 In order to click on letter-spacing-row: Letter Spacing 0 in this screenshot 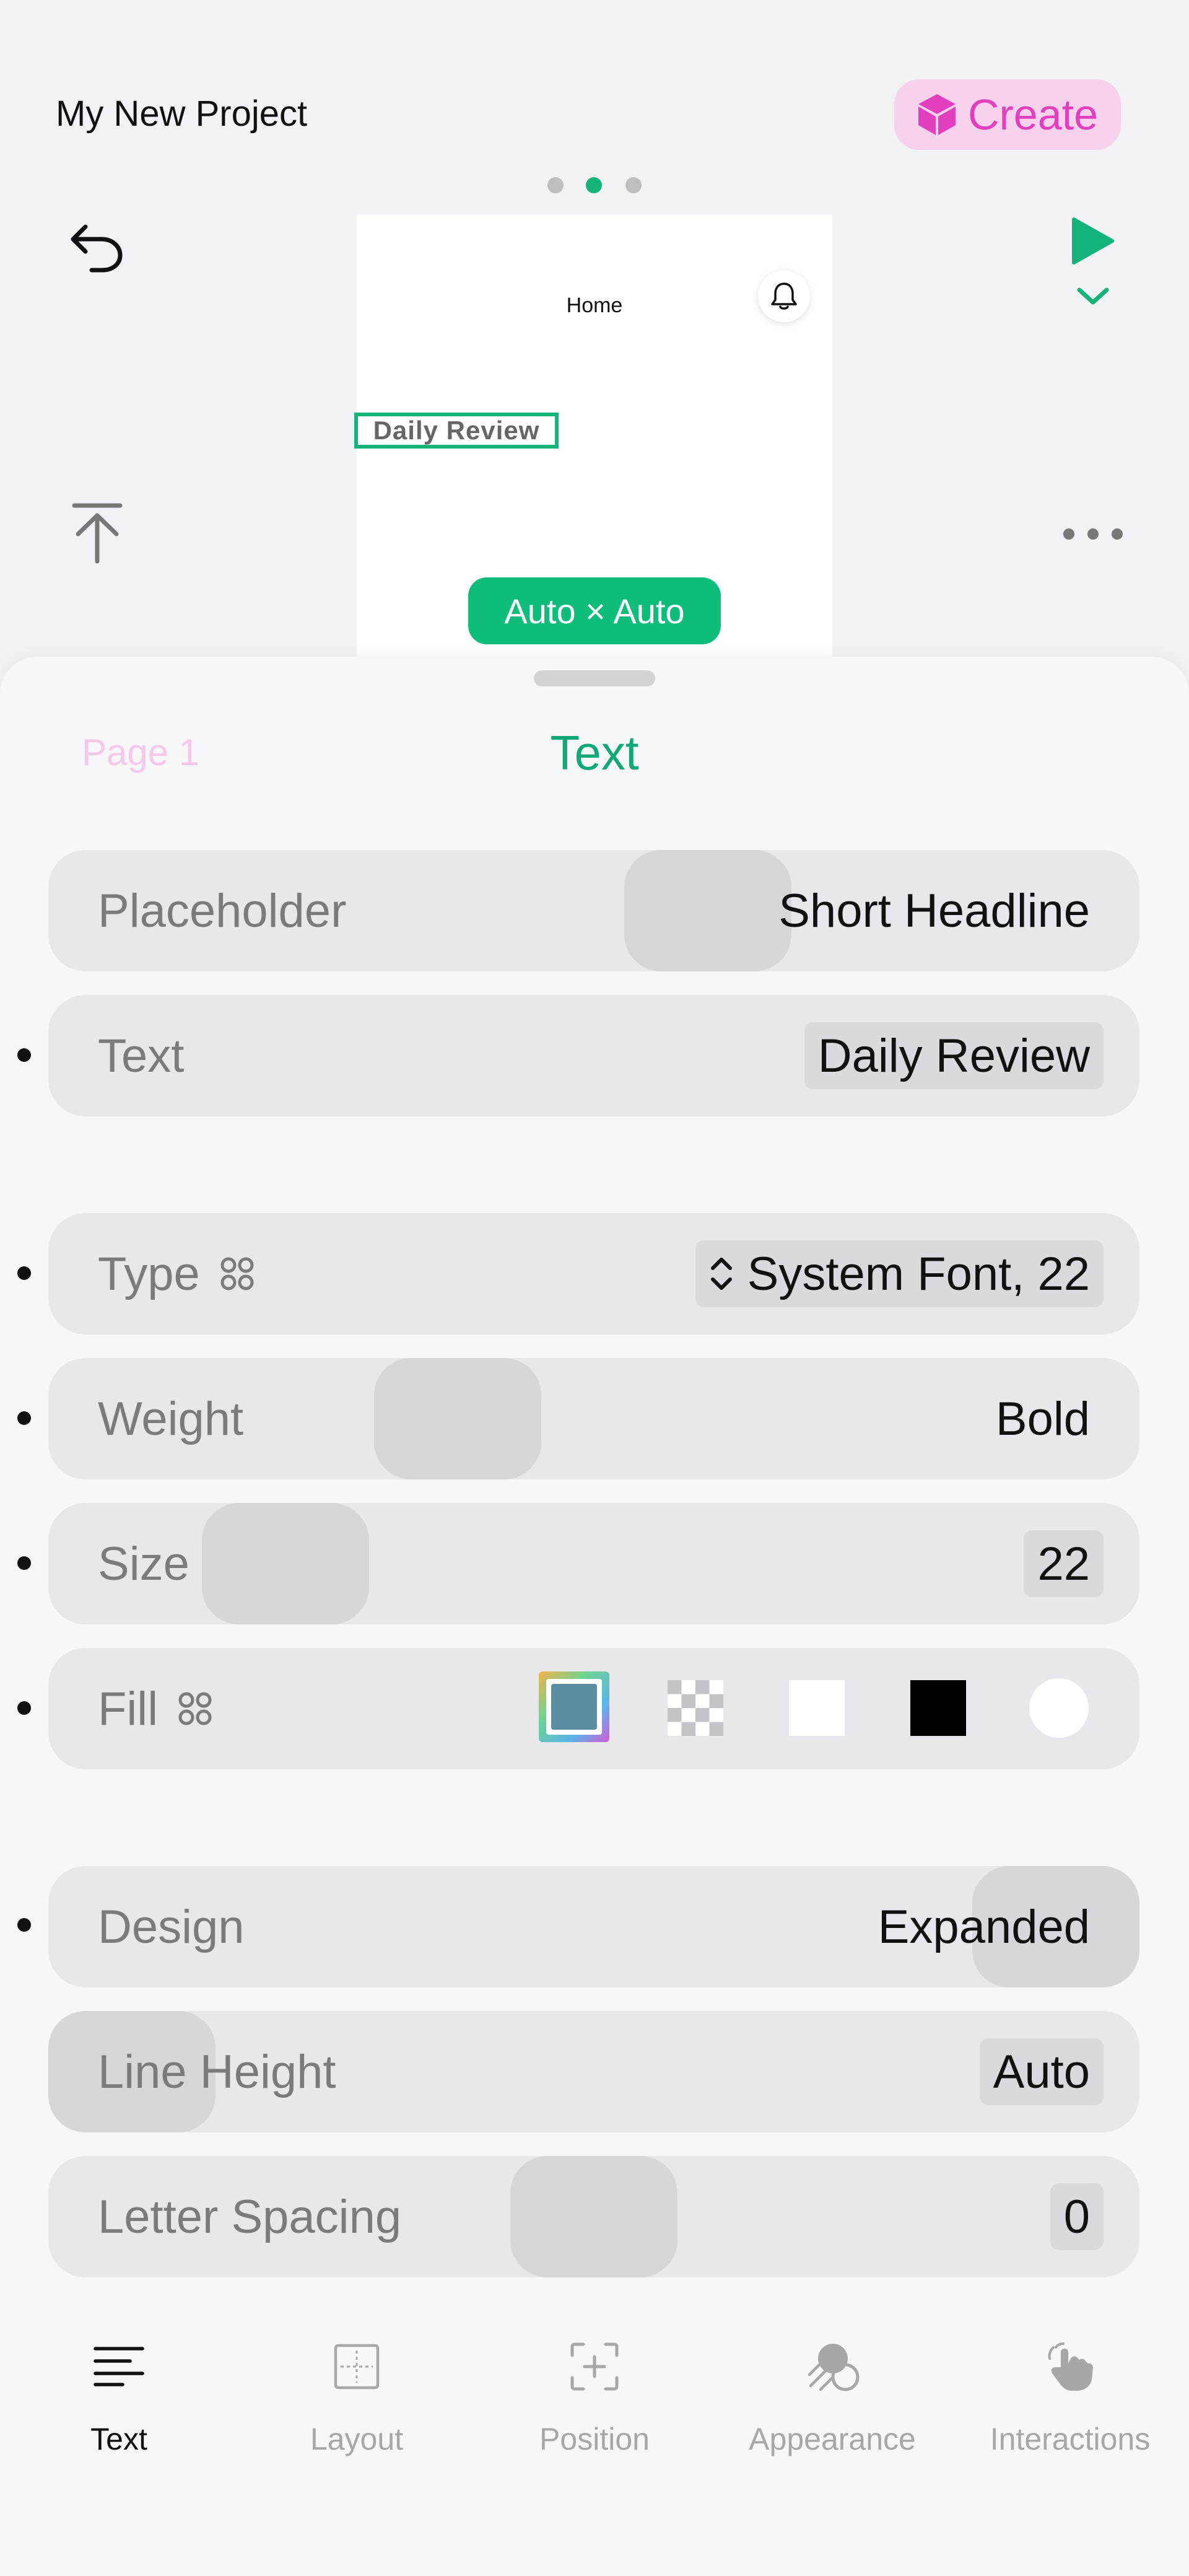, I will do `click(593, 2216)`.